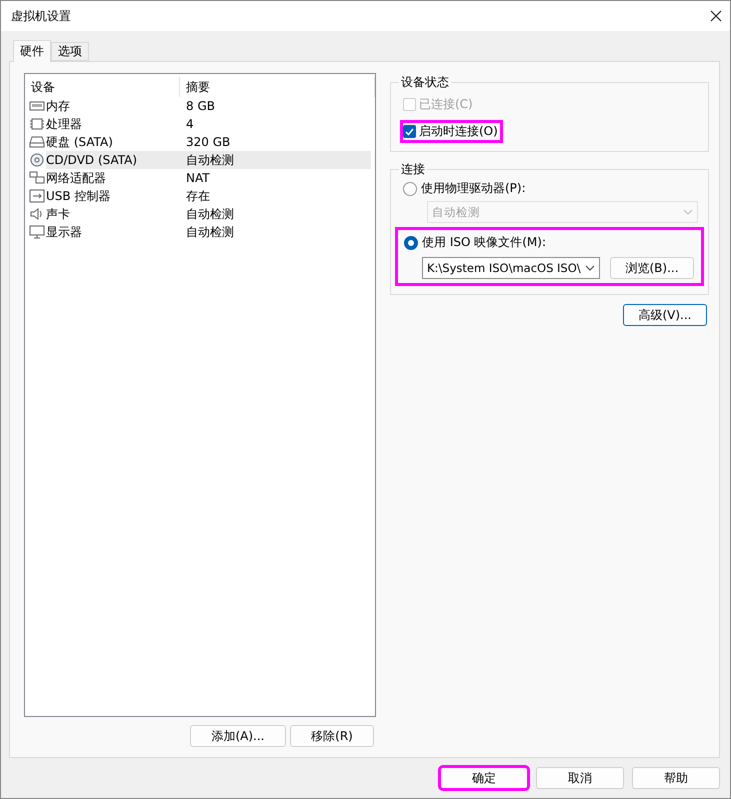 The width and height of the screenshot is (731, 799). Describe the element at coordinates (484, 778) in the screenshot. I see `dialog-button: 确定` at that location.